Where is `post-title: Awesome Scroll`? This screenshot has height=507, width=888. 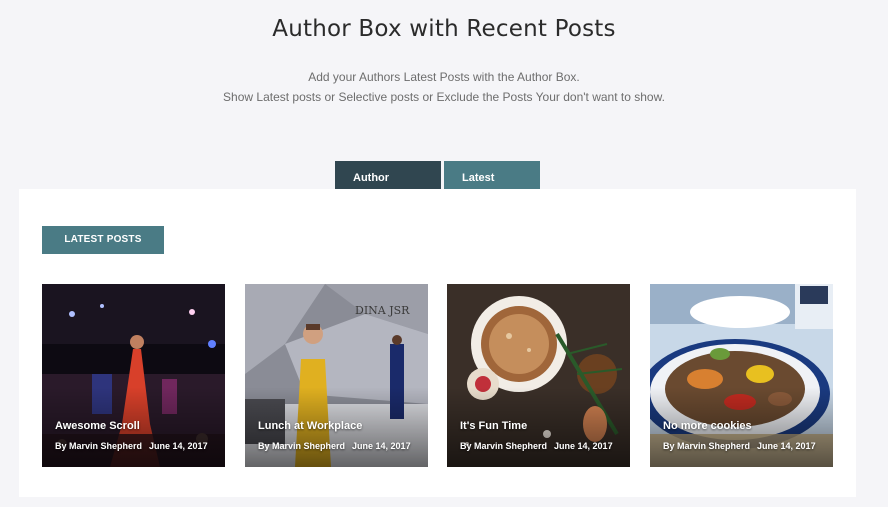
post-title: Awesome Scroll is located at coordinates (97, 426).